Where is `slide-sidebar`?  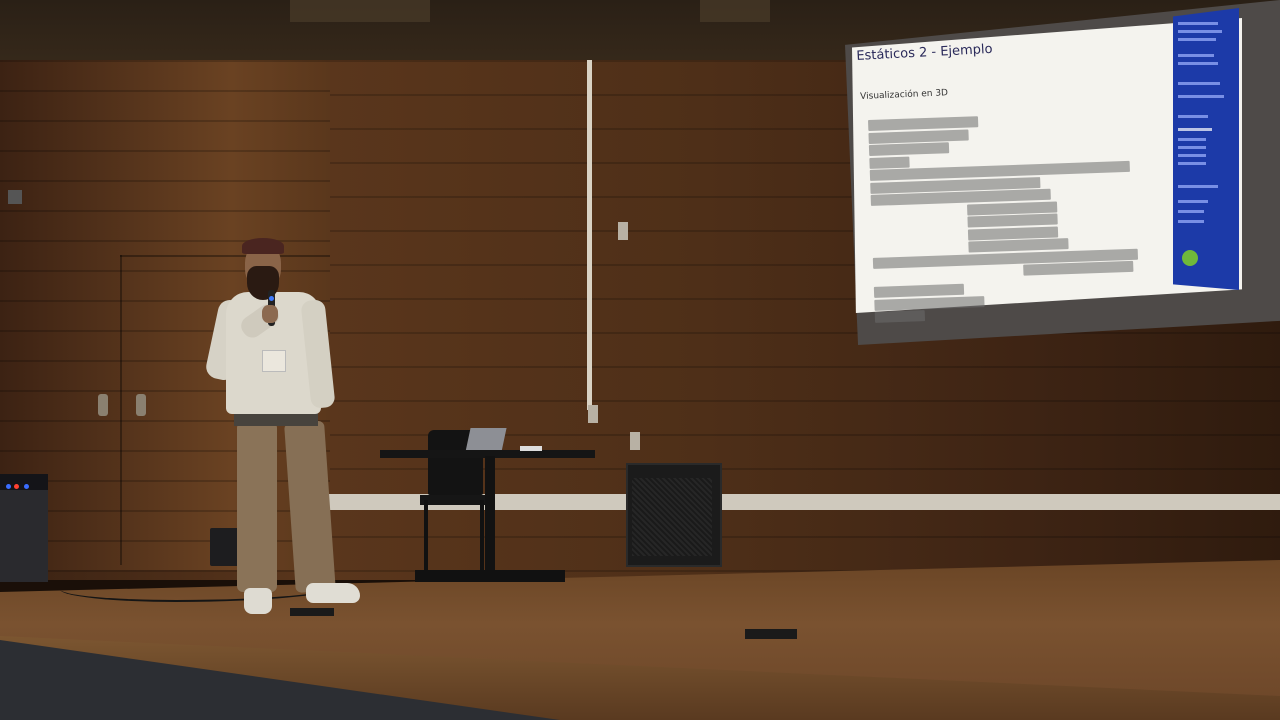
slide-sidebar is located at coordinates (1206, 149).